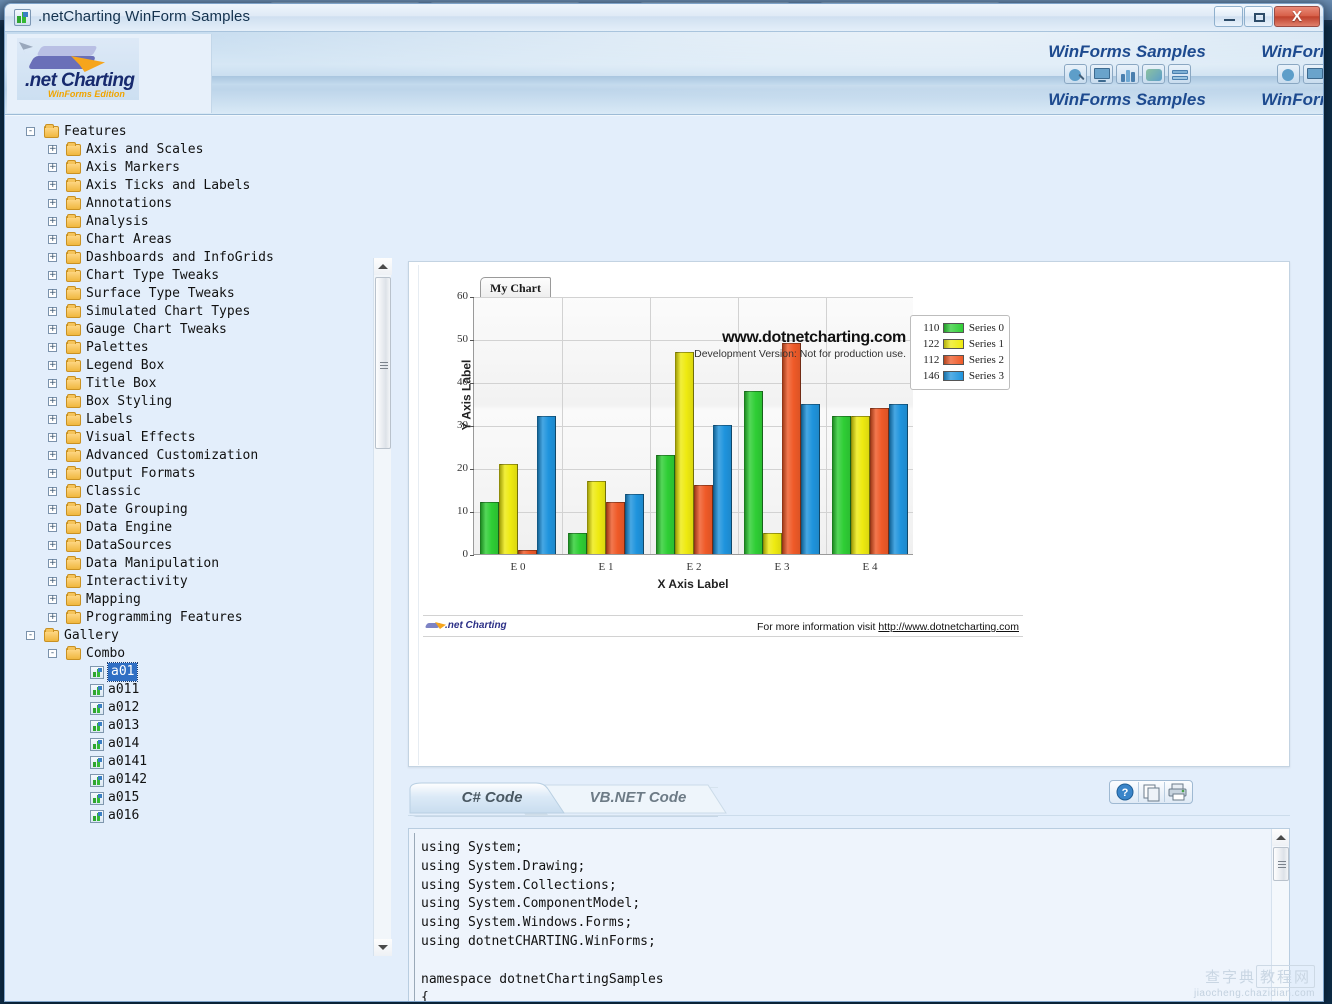 The image size is (1332, 1004). Describe the element at coordinates (201, 330) in the screenshot. I see `tree-item: + Gauge Chart Tweaks` at that location.